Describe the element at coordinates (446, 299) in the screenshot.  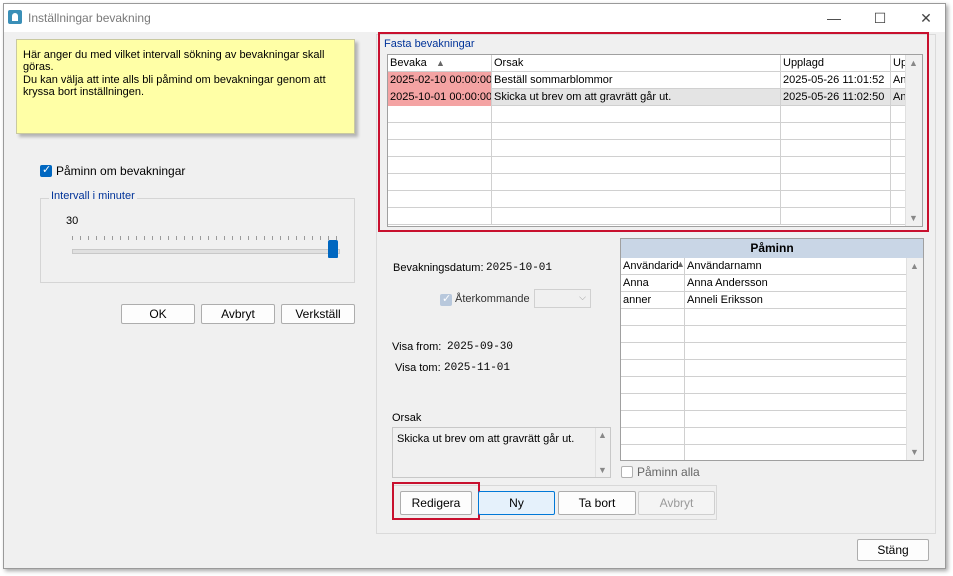
I see `recurring-checkbox` at that location.